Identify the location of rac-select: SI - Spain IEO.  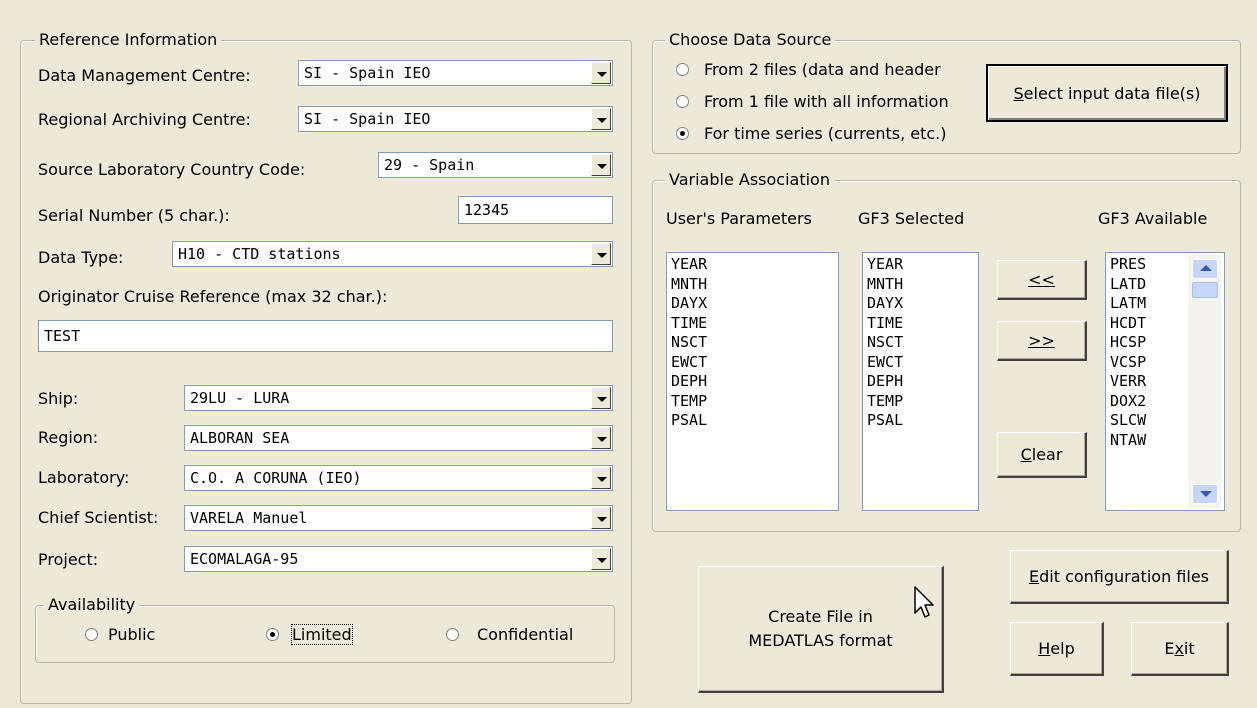
(455, 119).